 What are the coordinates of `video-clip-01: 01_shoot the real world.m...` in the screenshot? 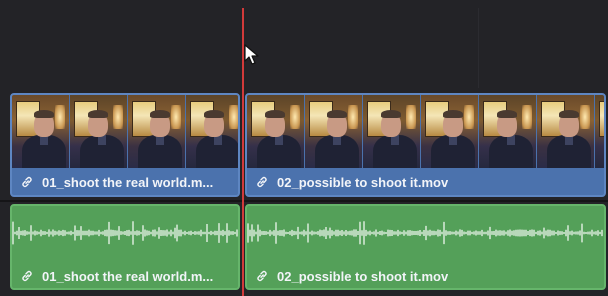 It's located at (125, 145).